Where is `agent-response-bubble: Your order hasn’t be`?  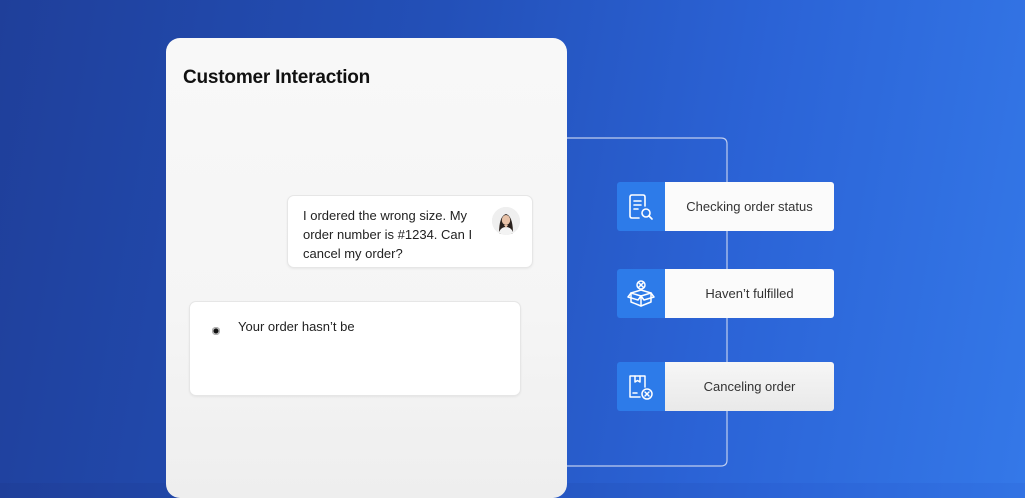
agent-response-bubble: Your order hasn’t be is located at coordinates (355, 348).